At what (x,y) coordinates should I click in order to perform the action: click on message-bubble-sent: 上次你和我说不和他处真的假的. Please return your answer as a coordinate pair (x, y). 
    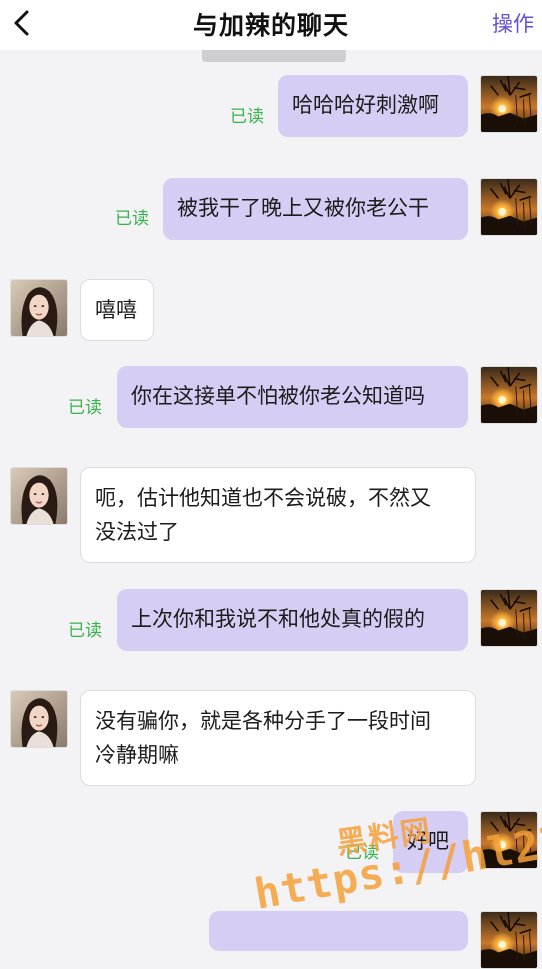
    Looking at the image, I should click on (292, 620).